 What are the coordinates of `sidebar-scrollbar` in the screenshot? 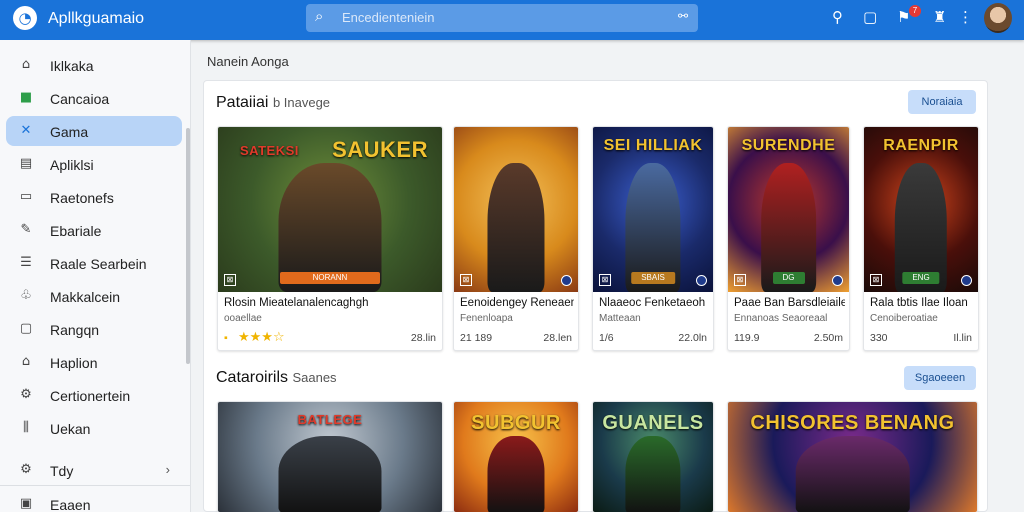 It's located at (188, 246).